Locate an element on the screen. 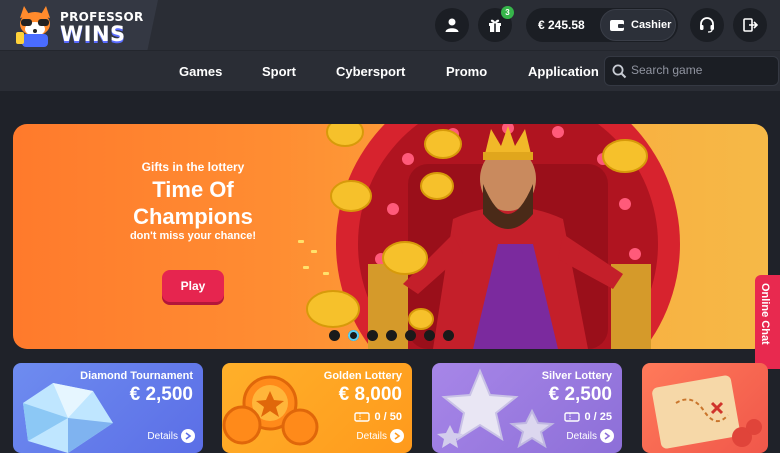 This screenshot has width=780, height=453. banner-title-line1: Time Of is located at coordinates (193, 189).